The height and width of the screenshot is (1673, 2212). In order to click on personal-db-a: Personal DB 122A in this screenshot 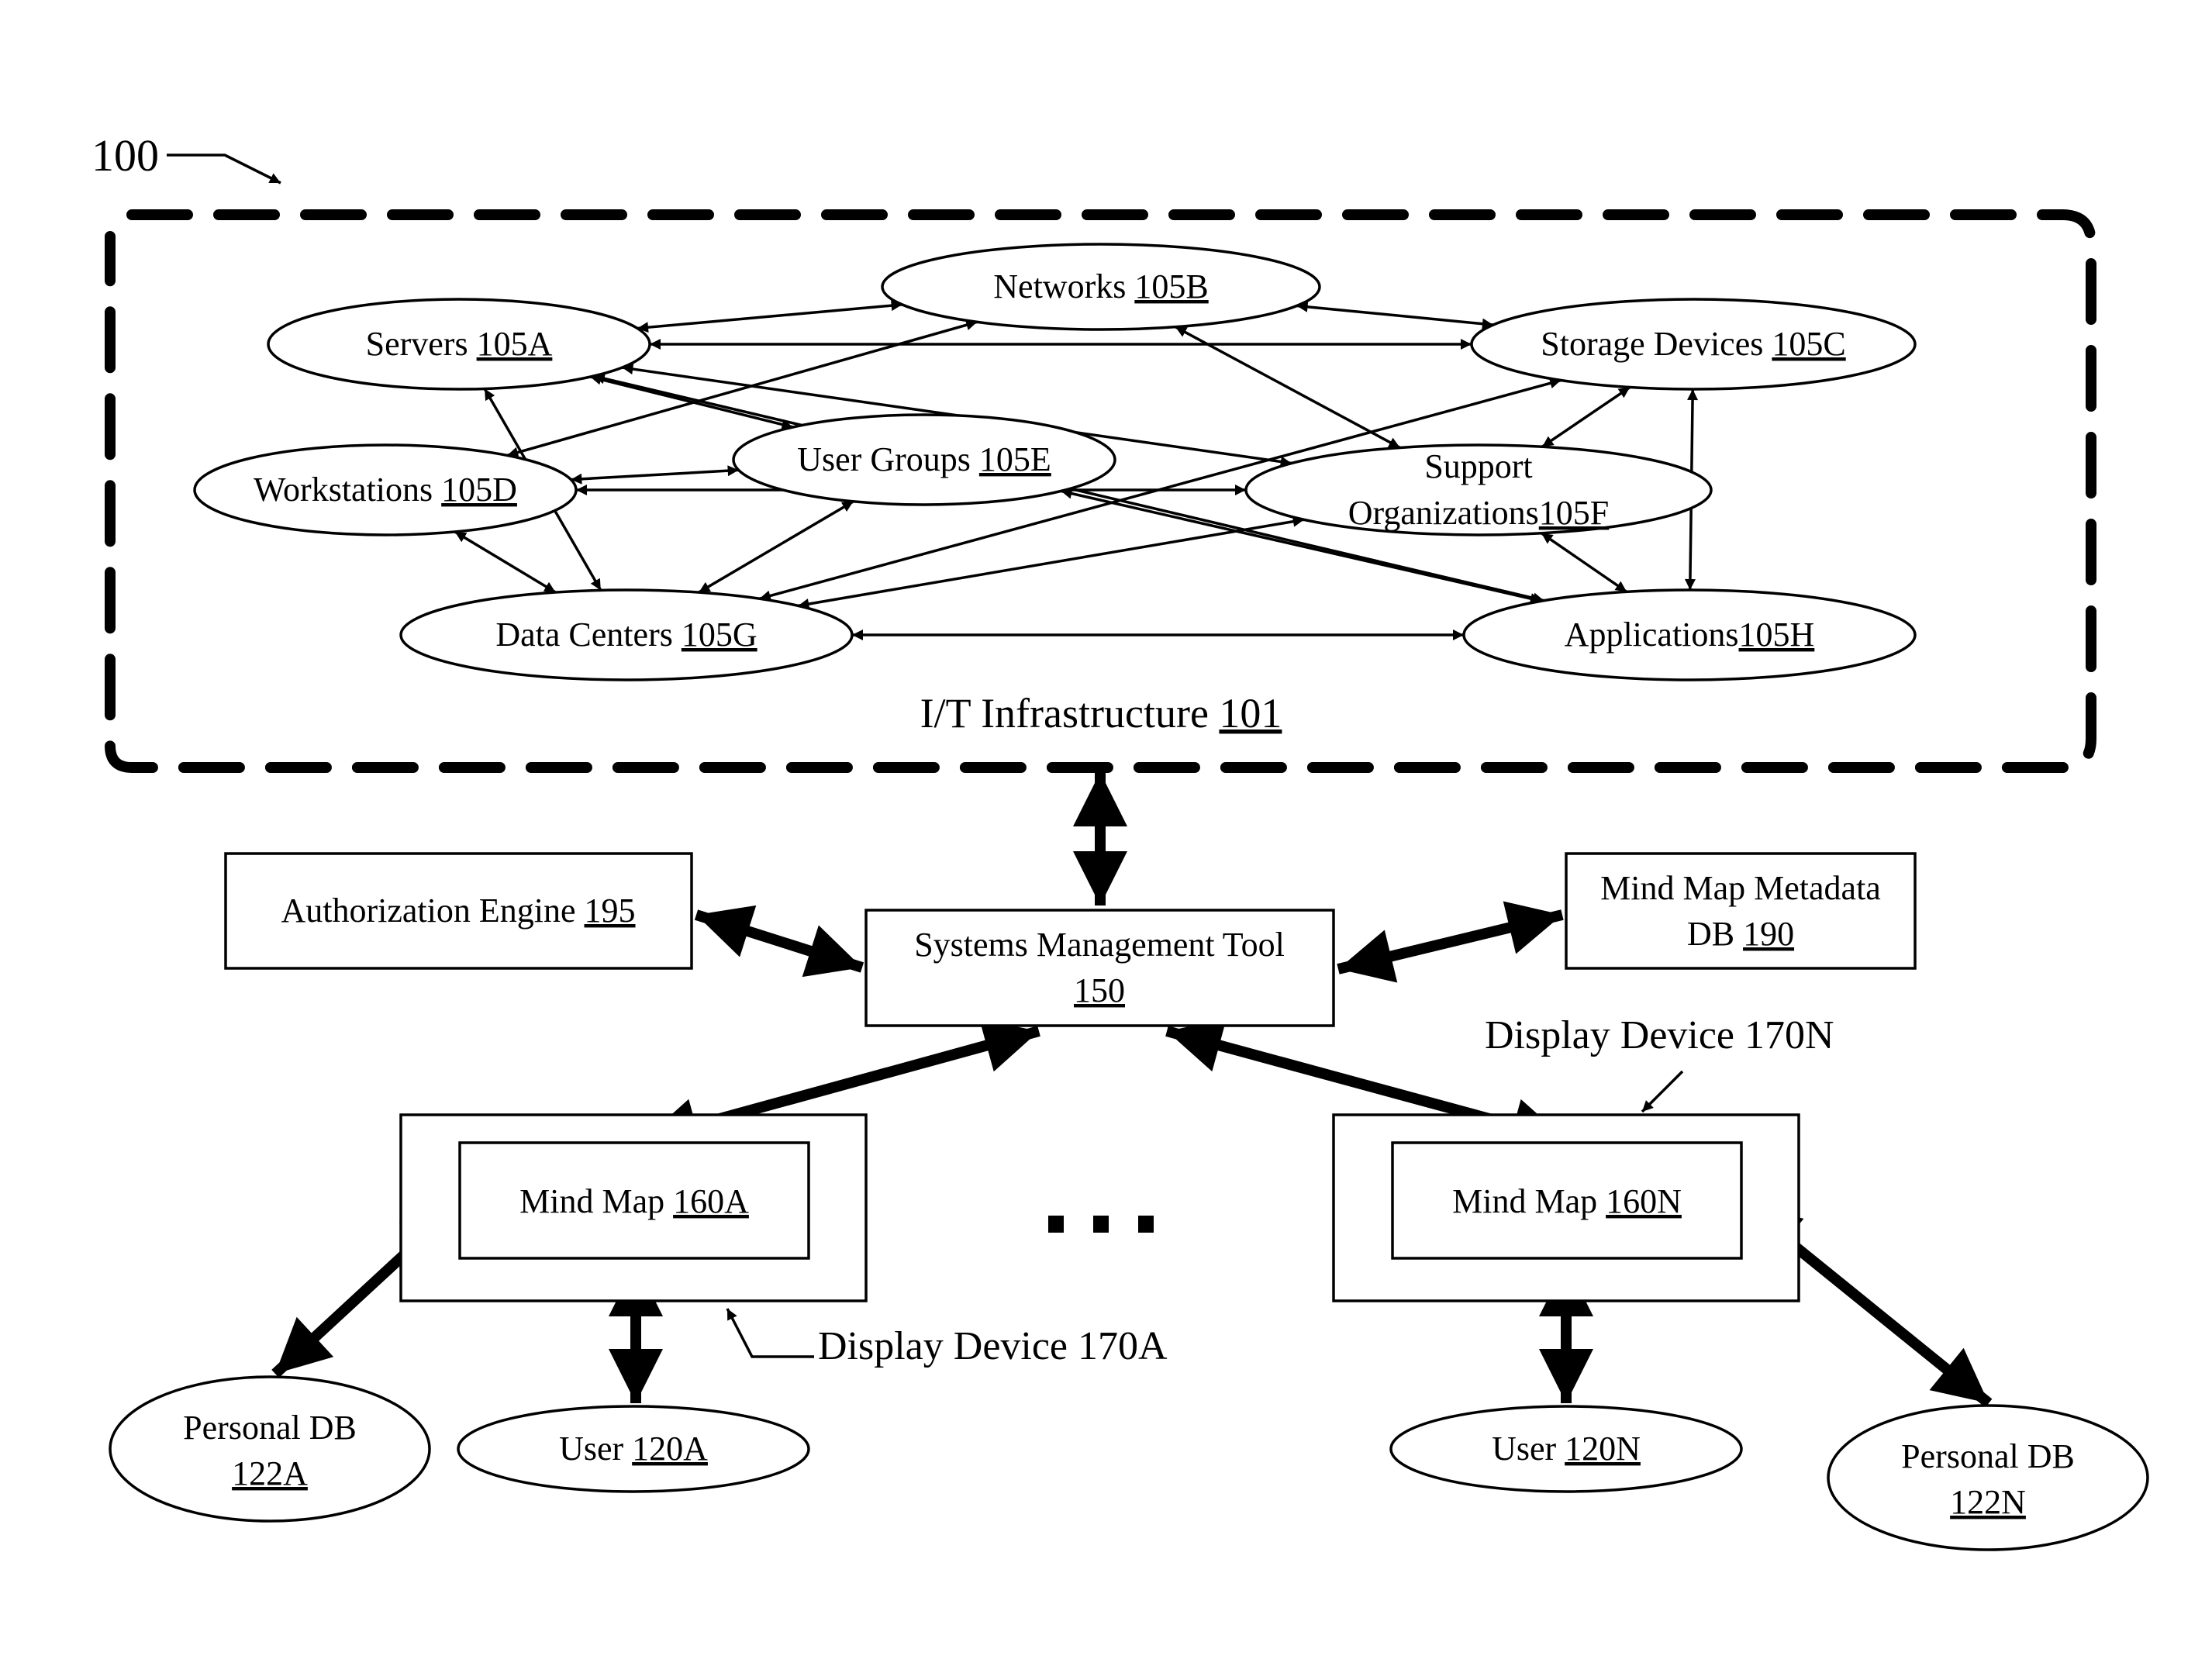, I will do `click(270, 1449)`.